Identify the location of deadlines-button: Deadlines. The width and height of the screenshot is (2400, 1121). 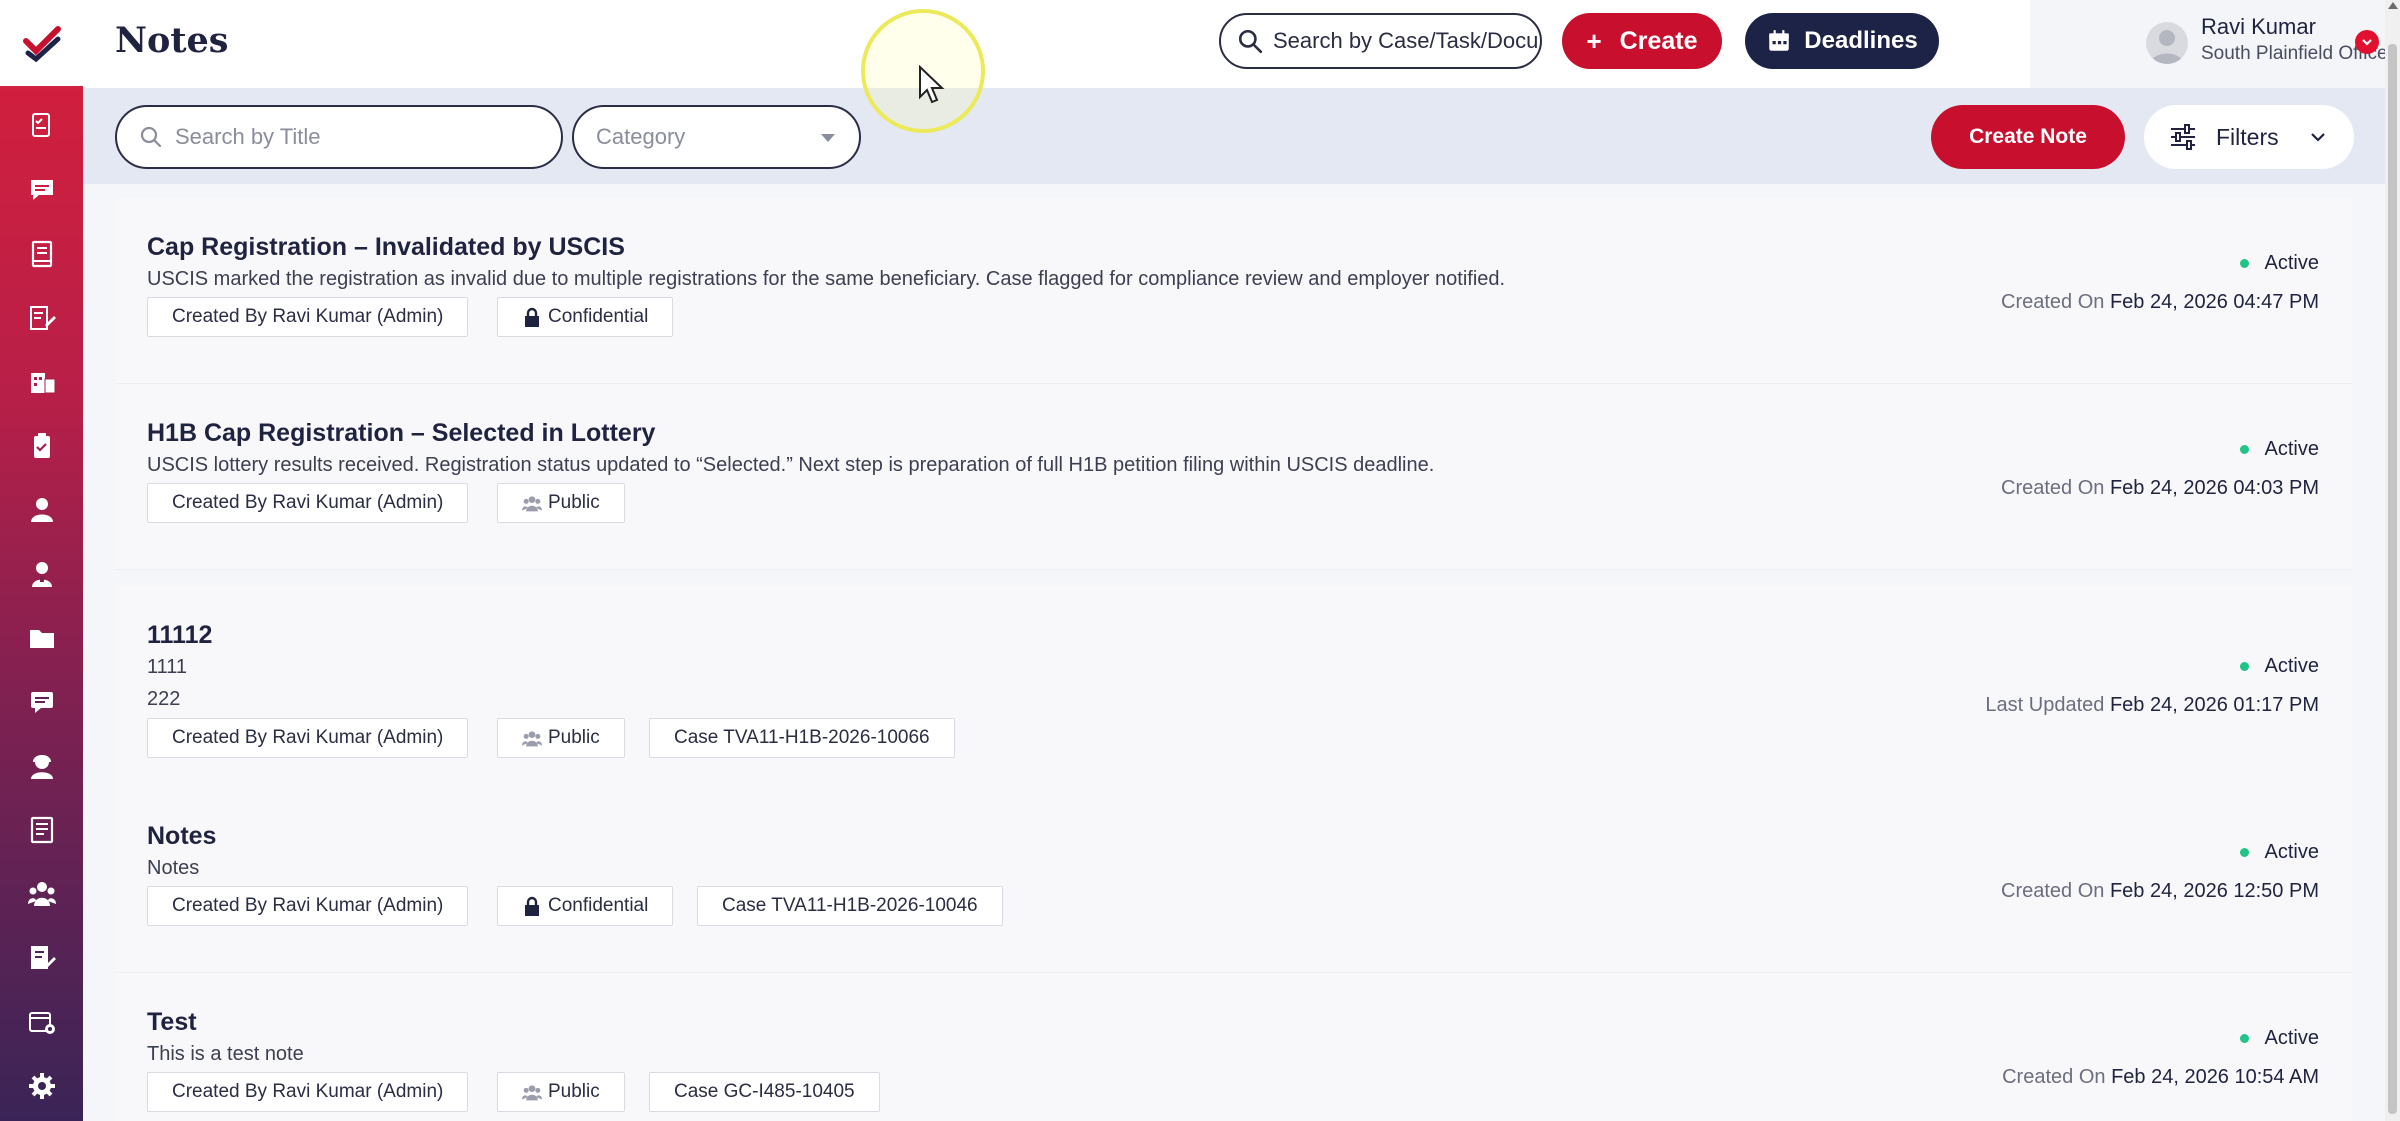
(1842, 41).